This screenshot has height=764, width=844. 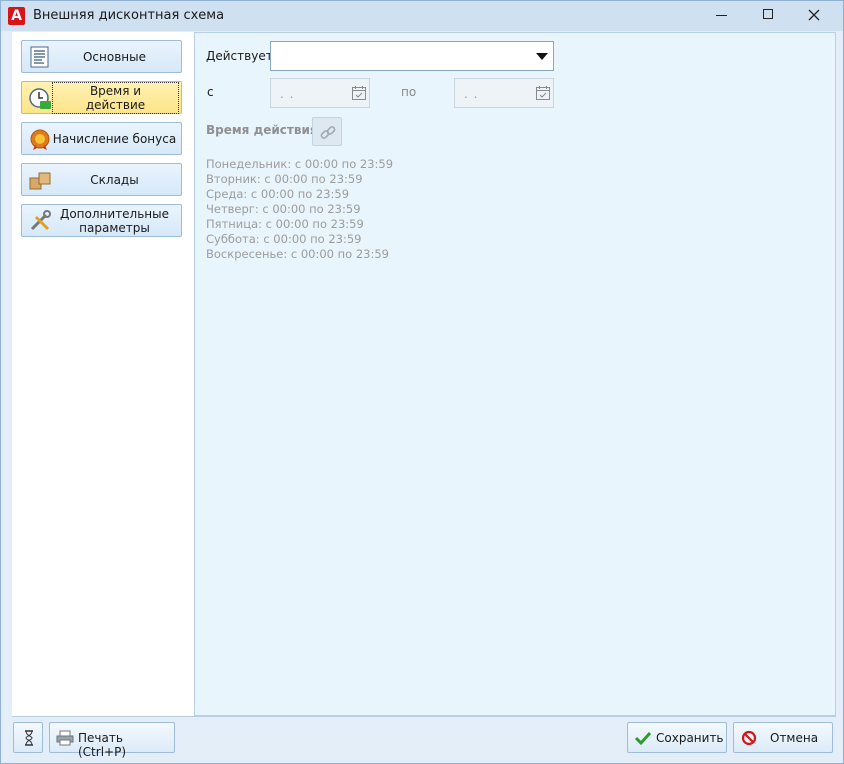 I want to click on nav-item-label: Склады, so click(x=114, y=179).